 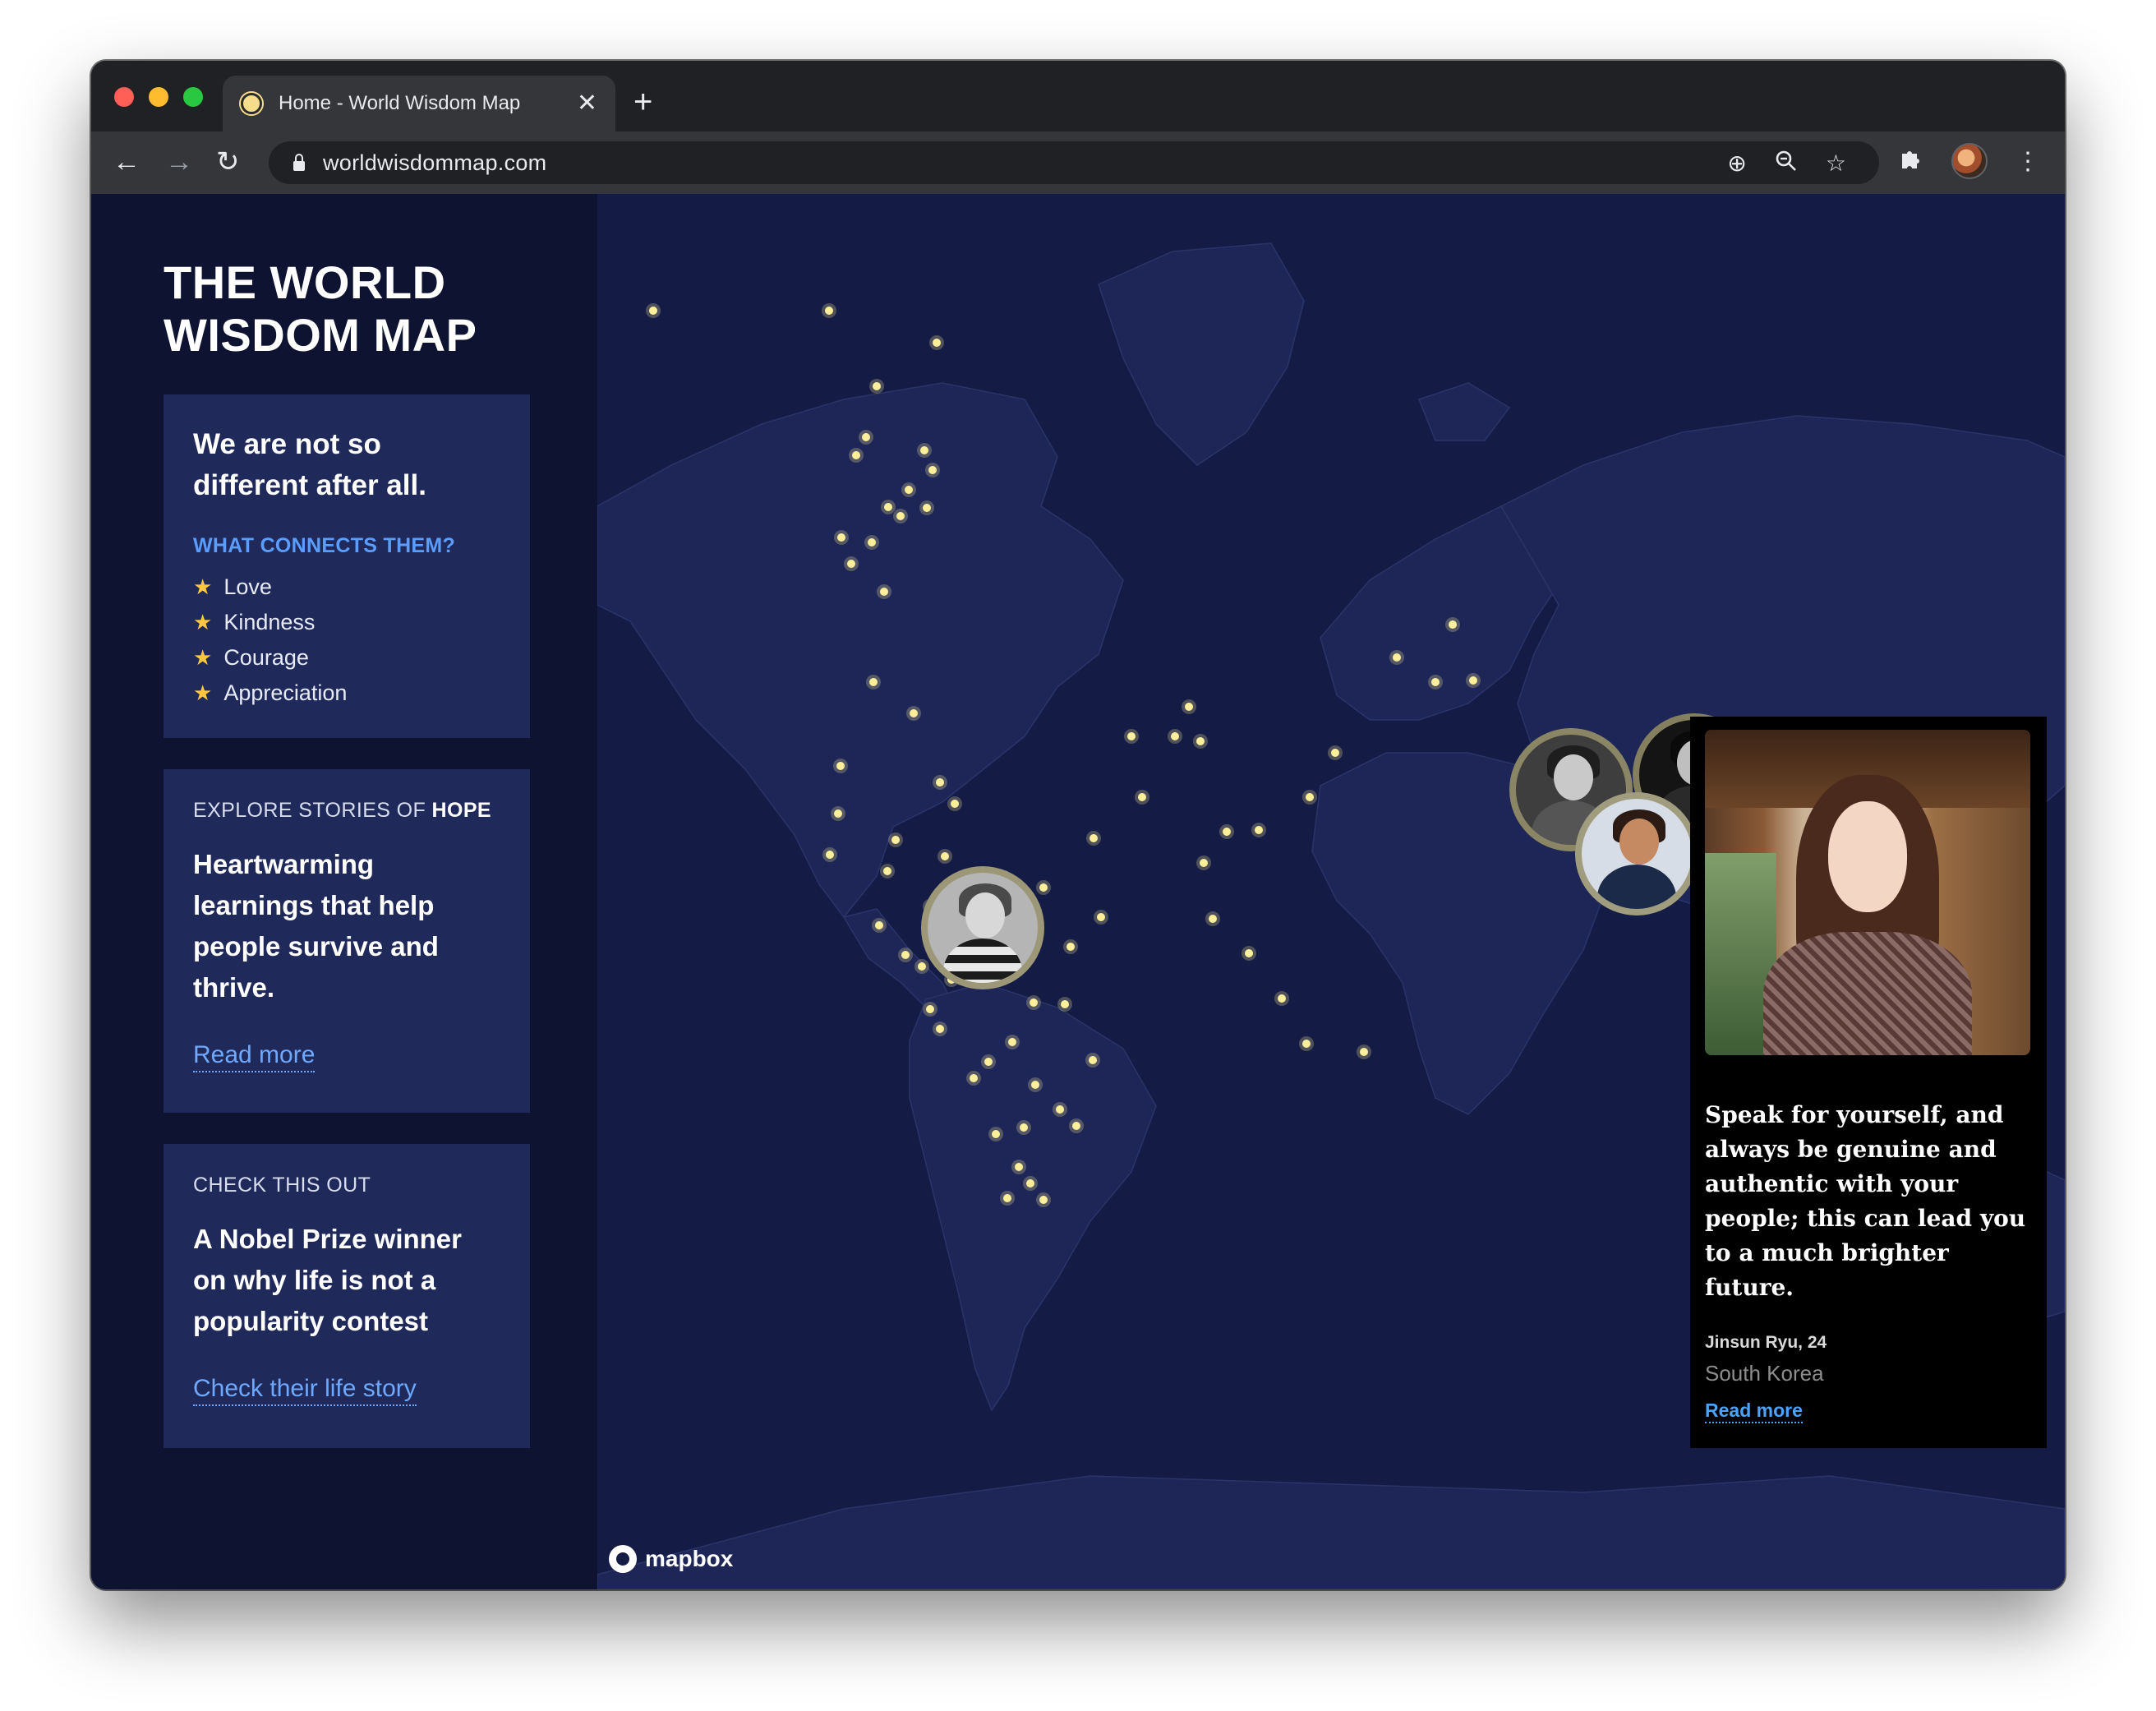 I want to click on url-text: worldwisdommap.com, so click(x=434, y=163).